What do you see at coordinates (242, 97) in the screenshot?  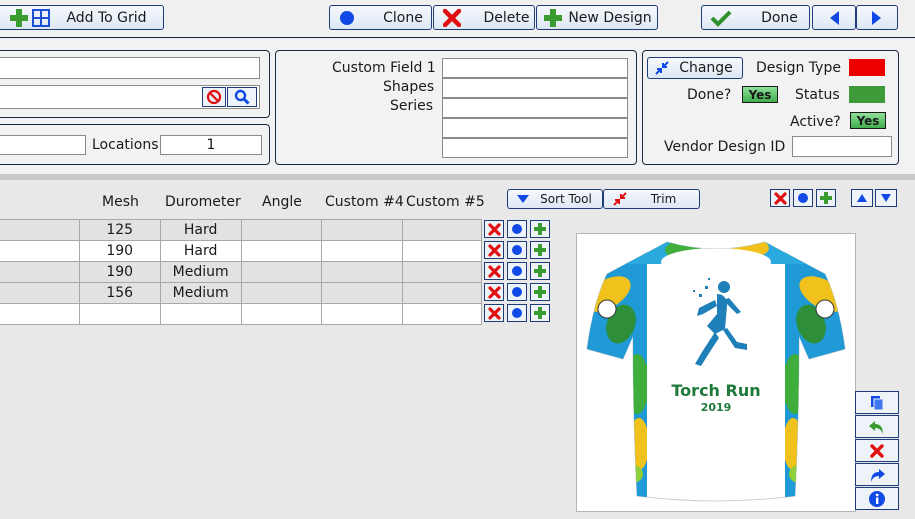 I see `search-button` at bounding box center [242, 97].